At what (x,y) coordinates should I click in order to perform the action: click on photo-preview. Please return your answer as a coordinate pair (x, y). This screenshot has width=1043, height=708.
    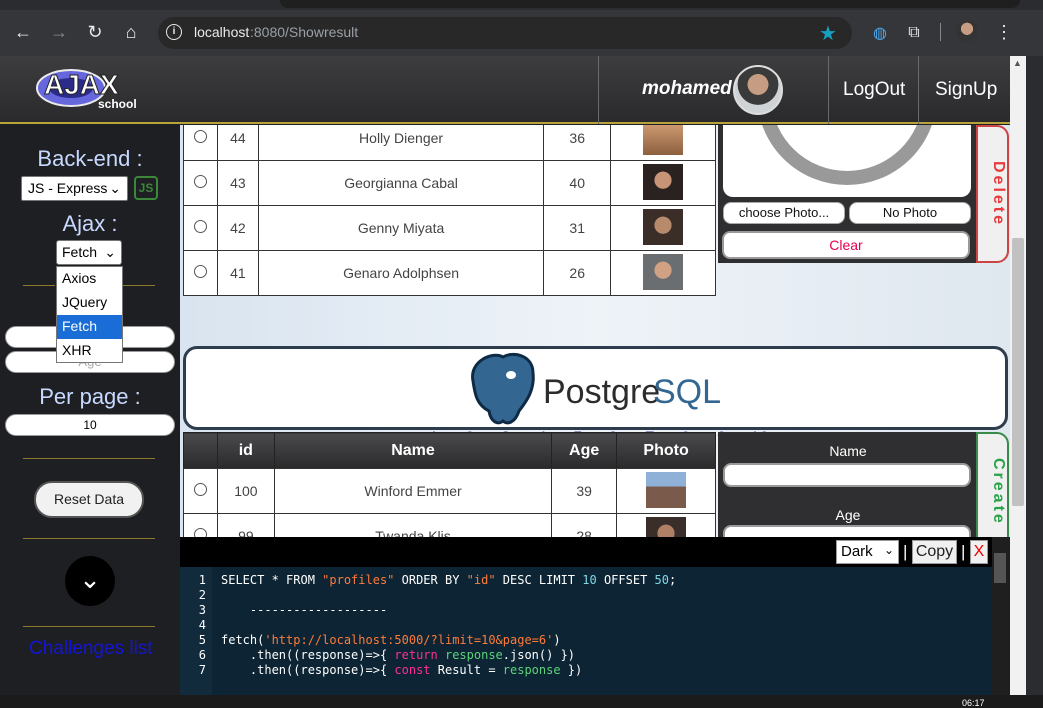
    Looking at the image, I should click on (847, 161).